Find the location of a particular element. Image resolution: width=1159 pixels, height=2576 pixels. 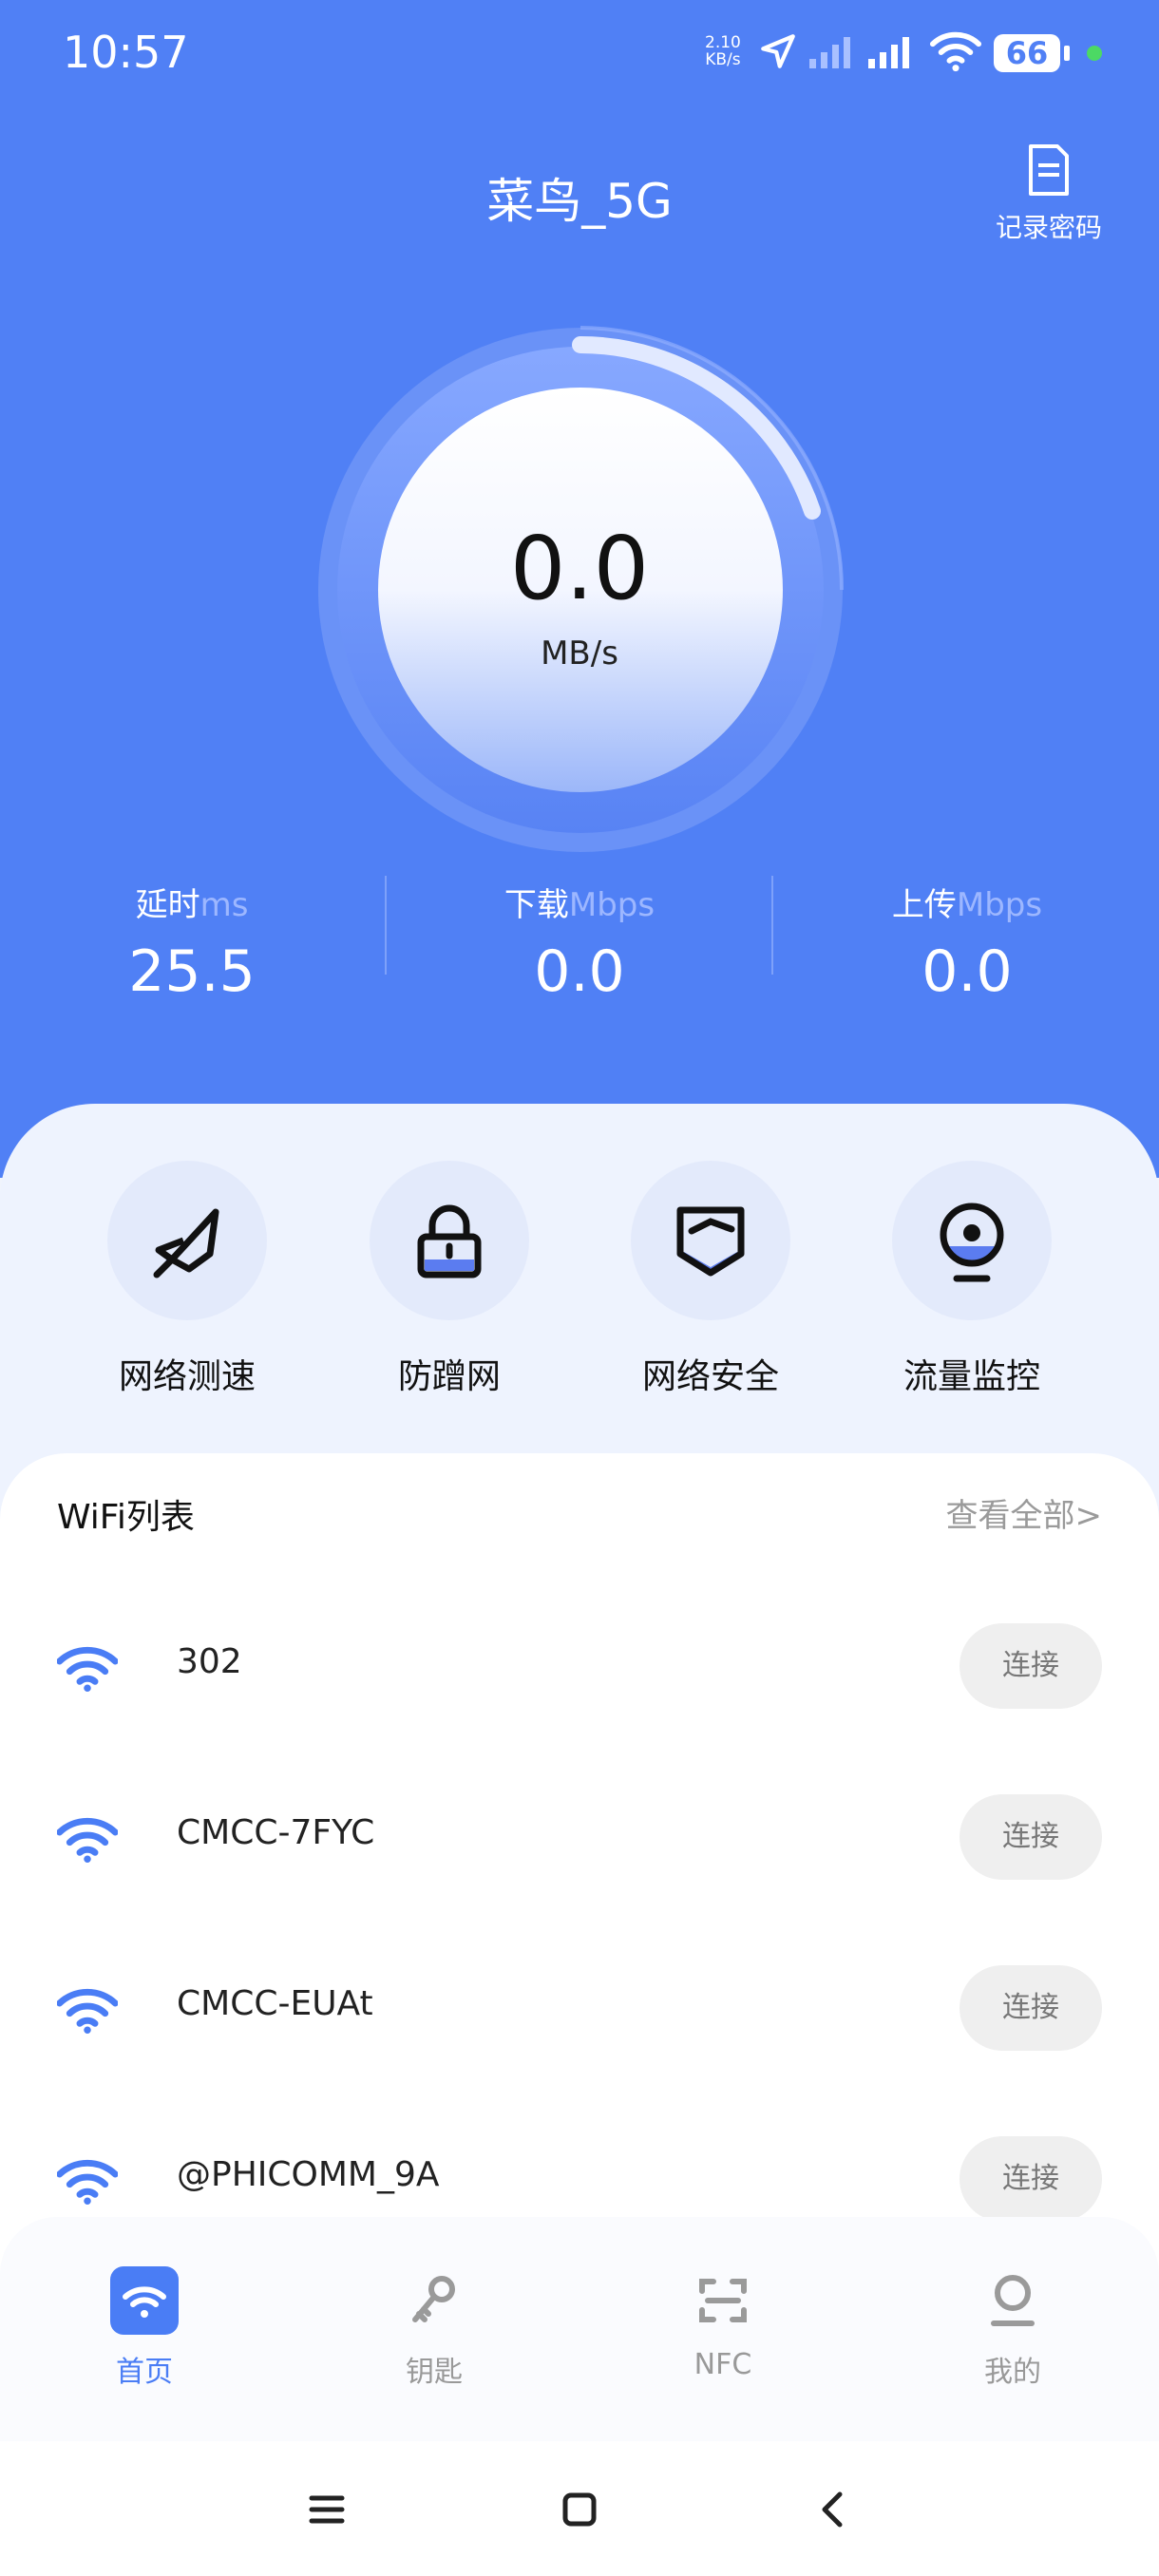

location-icon is located at coordinates (778, 51).